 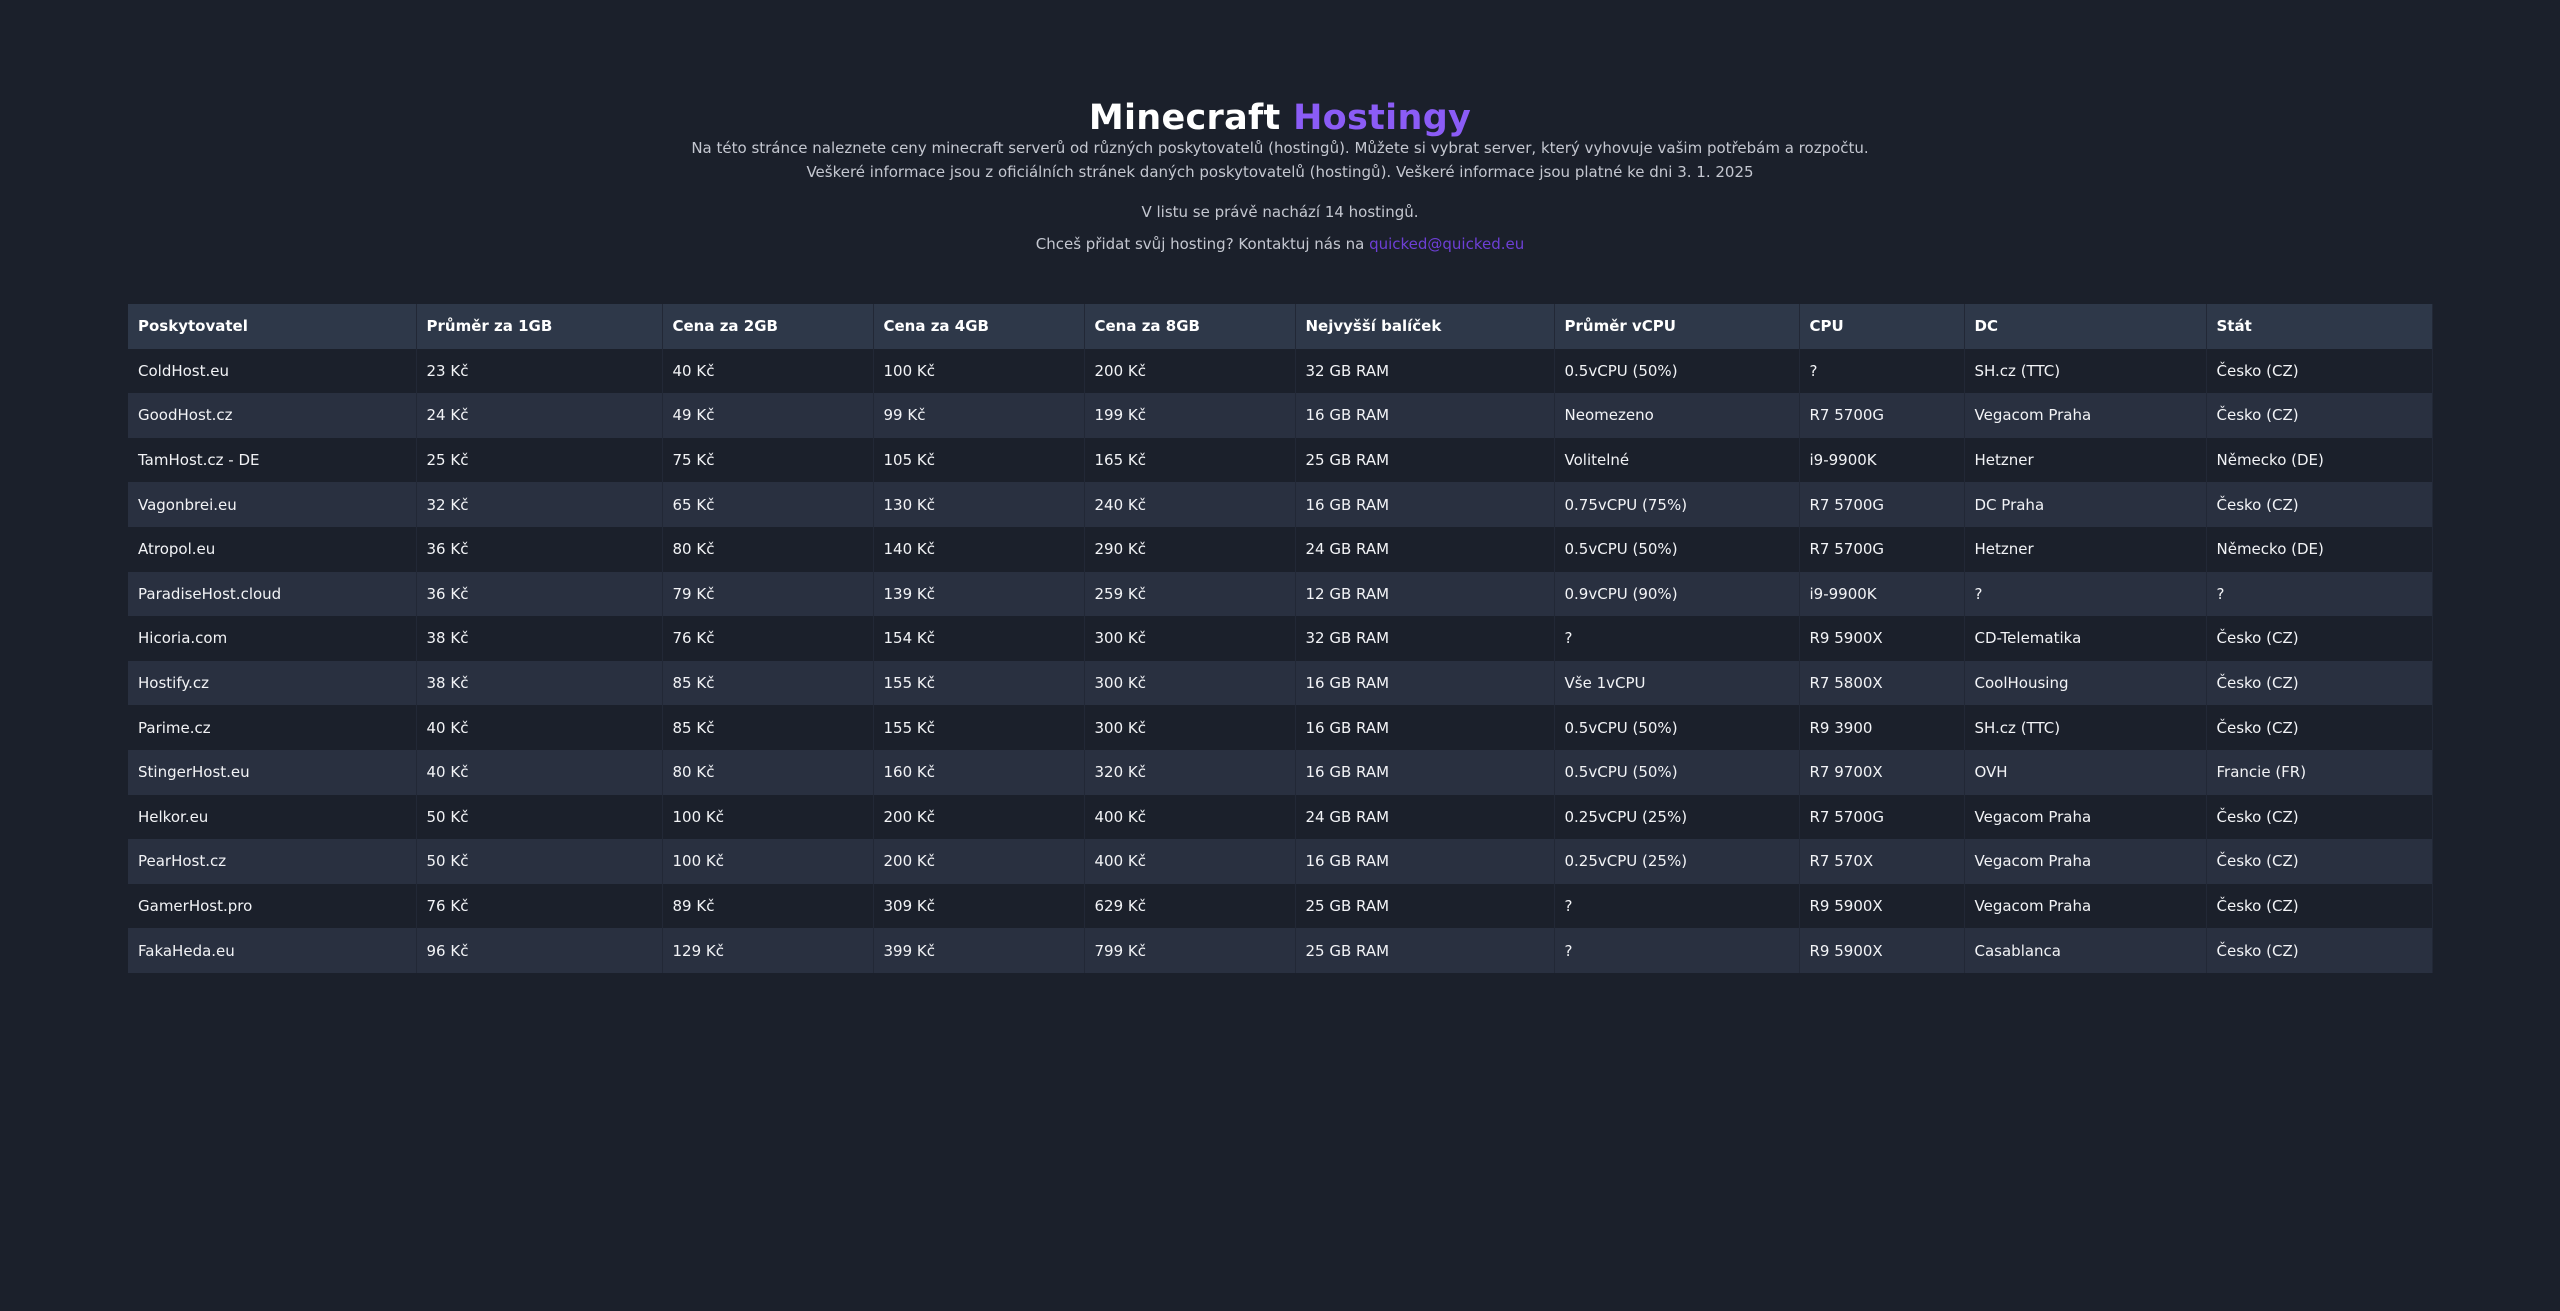 I want to click on cell-dc: OVH, so click(x=2085, y=772).